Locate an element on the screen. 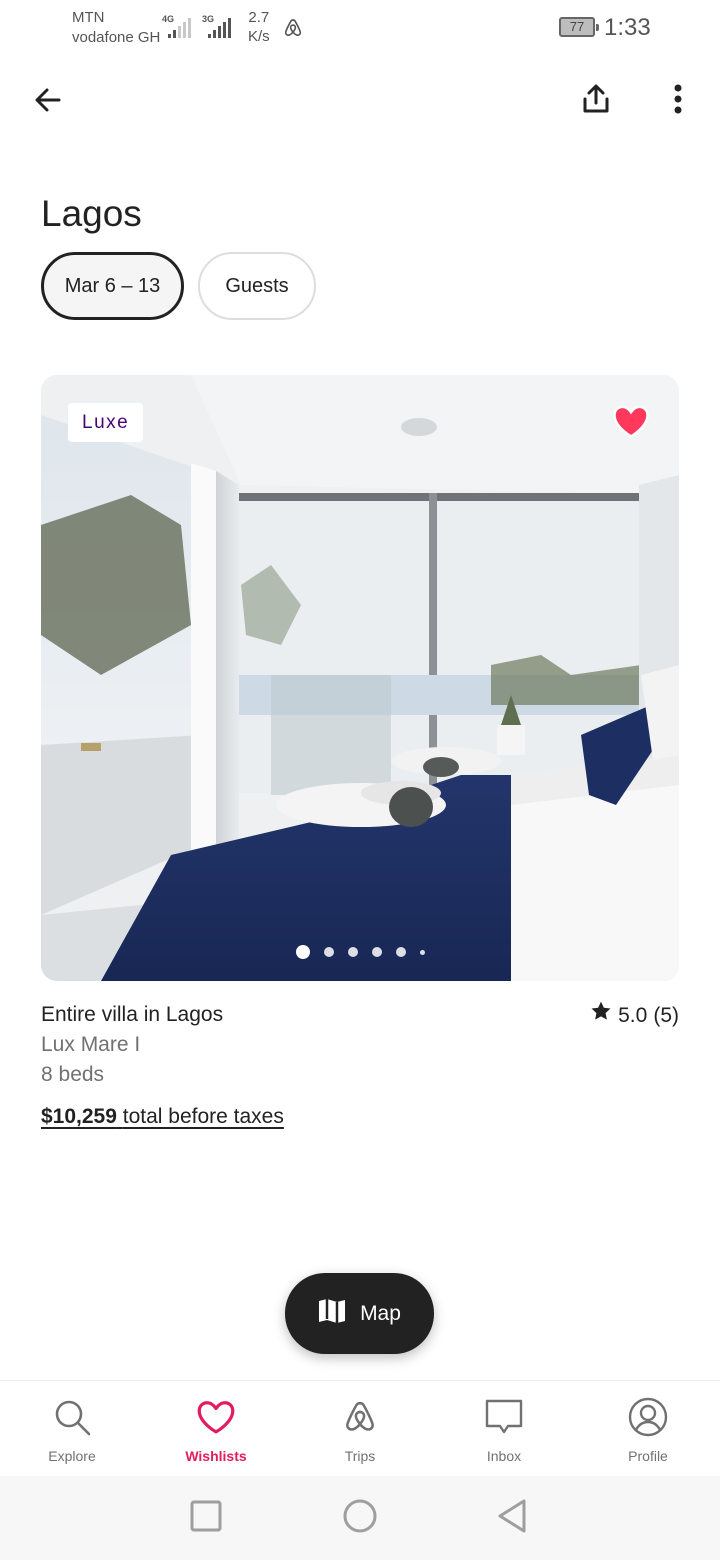  status-bar: MTN vodafone GH 4G 3G 2.7 K/s 77 1:33 is located at coordinates (360, 28).